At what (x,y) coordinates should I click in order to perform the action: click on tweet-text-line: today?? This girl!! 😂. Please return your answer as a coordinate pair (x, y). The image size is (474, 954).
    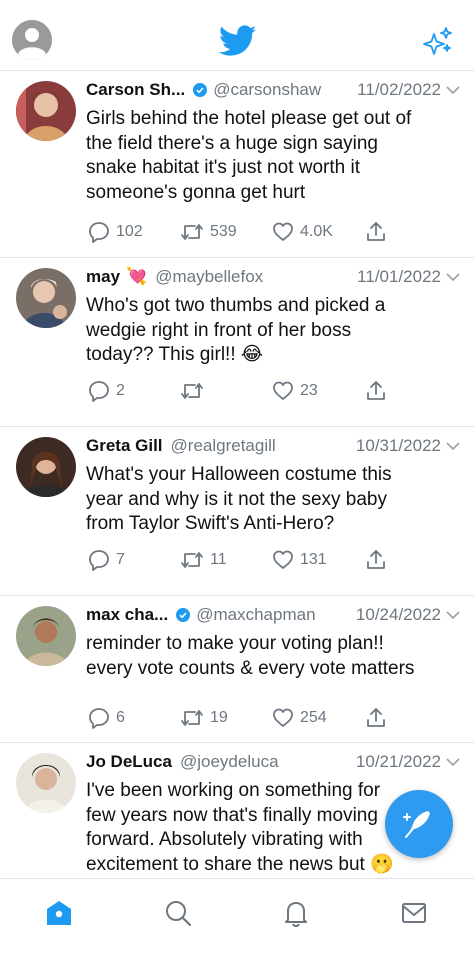
    Looking at the image, I should click on (175, 354).